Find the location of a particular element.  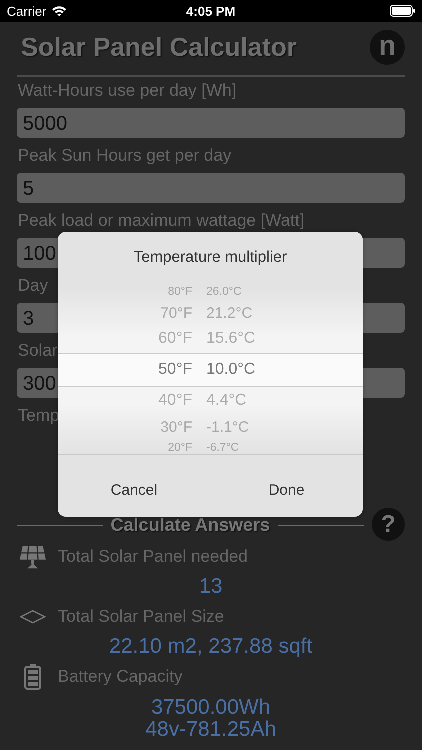

fahrenheit-option: 30°F is located at coordinates (168, 427).